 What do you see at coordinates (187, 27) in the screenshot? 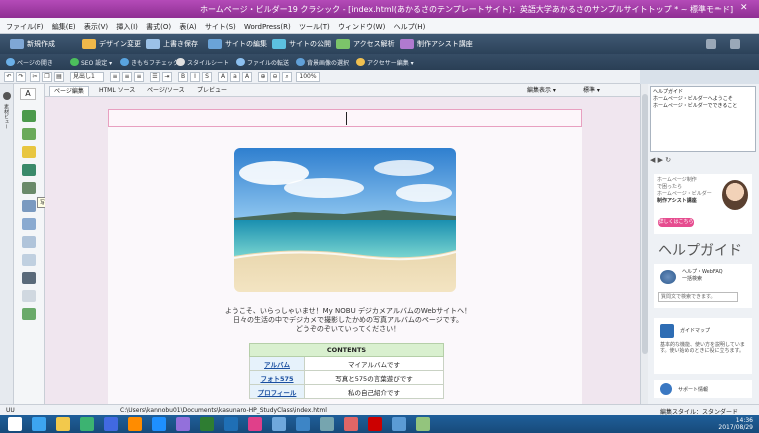
I see `menu-table: 表(A)` at bounding box center [187, 27].